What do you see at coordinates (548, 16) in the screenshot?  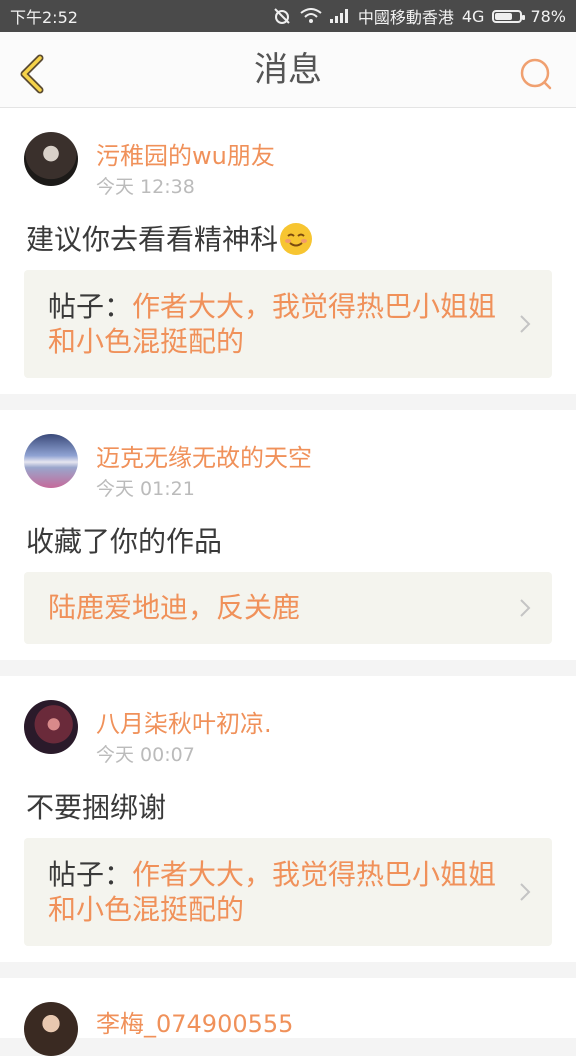 I see `battery-percent: 78%` at bounding box center [548, 16].